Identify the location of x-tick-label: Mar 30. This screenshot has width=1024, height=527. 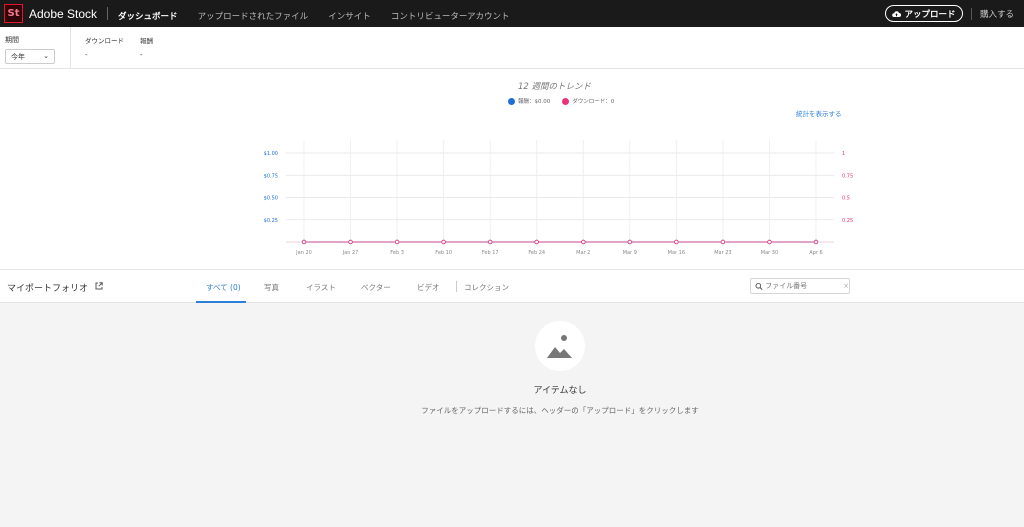
(769, 253).